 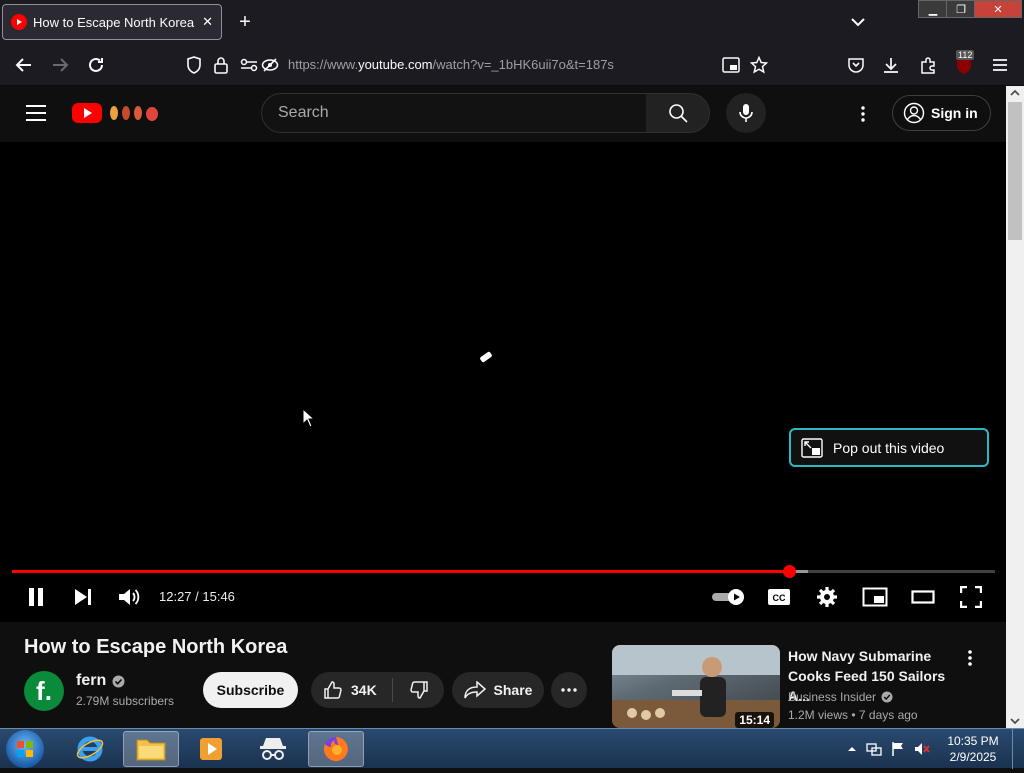 I want to click on restore-window-button: ❐, so click(x=961, y=9).